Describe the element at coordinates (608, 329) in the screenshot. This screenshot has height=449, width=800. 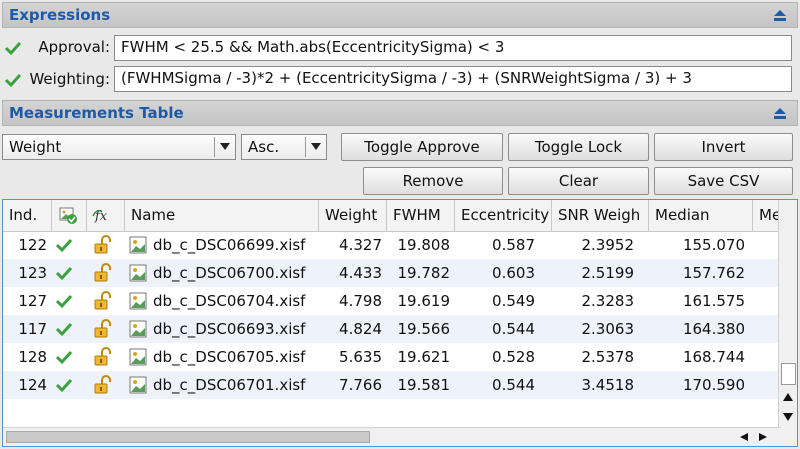
I see `cell-snr-weight: 2.3063` at that location.